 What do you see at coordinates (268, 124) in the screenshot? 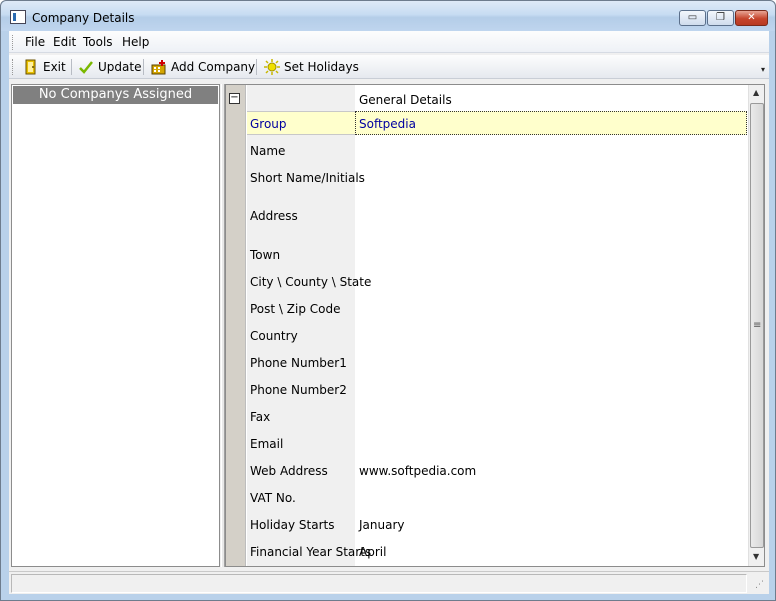
I see `row-label: Group` at bounding box center [268, 124].